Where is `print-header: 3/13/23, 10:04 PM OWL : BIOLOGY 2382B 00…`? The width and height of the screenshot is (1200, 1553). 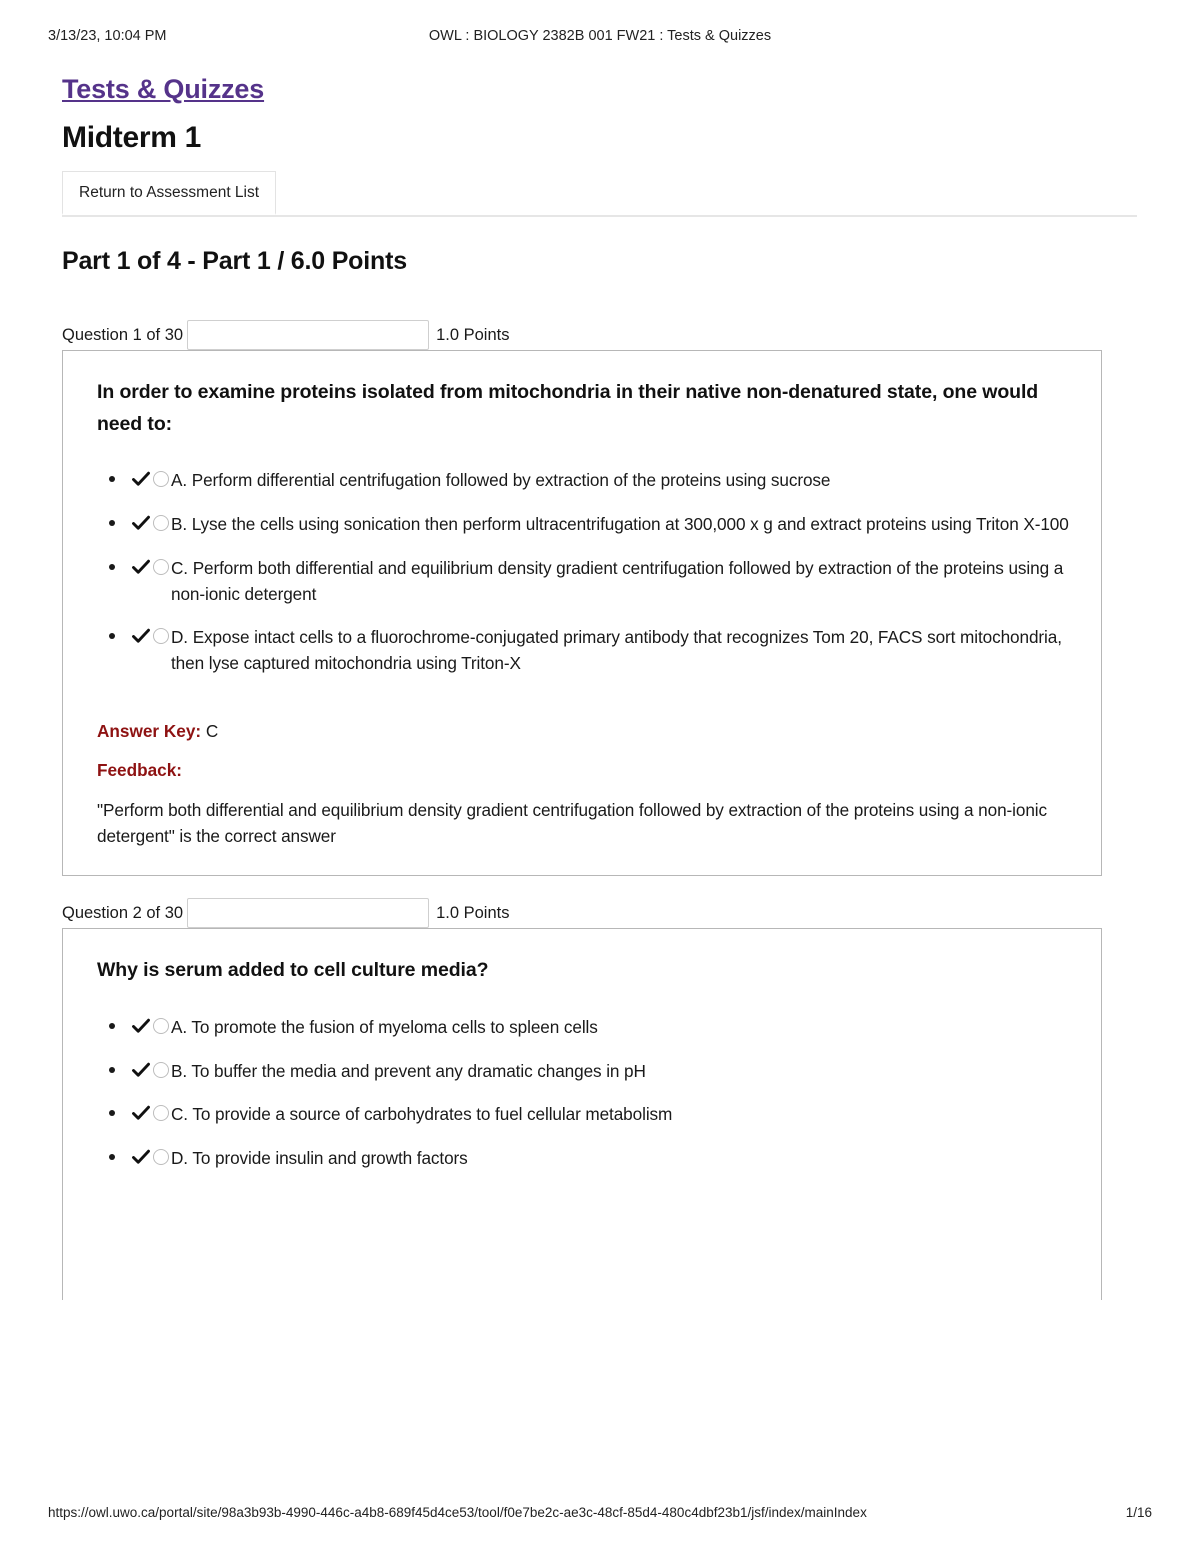 print-header: 3/13/23, 10:04 PM OWL : BIOLOGY 2382B 00… is located at coordinates (600, 38).